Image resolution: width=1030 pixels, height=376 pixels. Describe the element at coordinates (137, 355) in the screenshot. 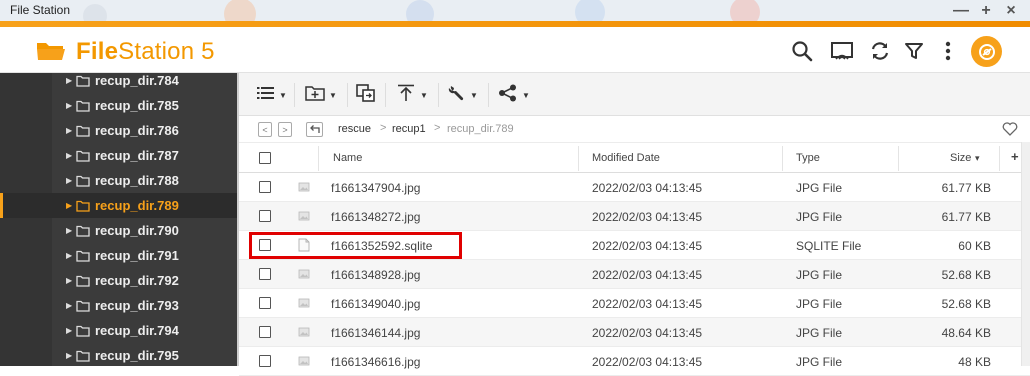

I see `sidebar-item-label: recup_dir.795` at that location.